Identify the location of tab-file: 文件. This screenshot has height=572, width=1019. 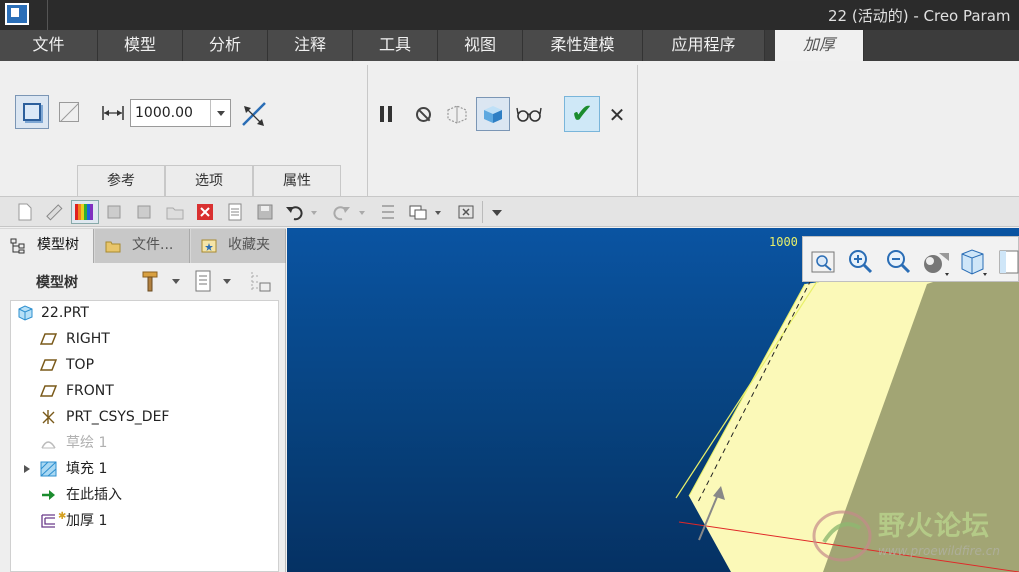
(49, 45).